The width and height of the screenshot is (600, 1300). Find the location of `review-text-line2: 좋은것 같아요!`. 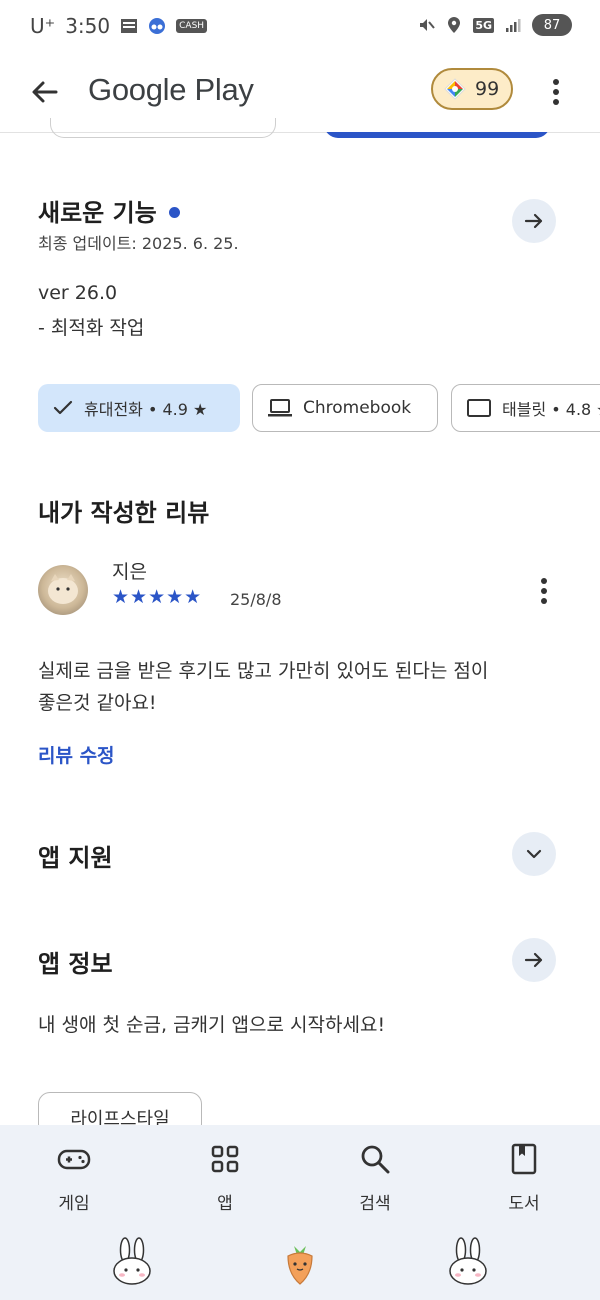

review-text-line2: 좋은것 같아요! is located at coordinates (97, 703).